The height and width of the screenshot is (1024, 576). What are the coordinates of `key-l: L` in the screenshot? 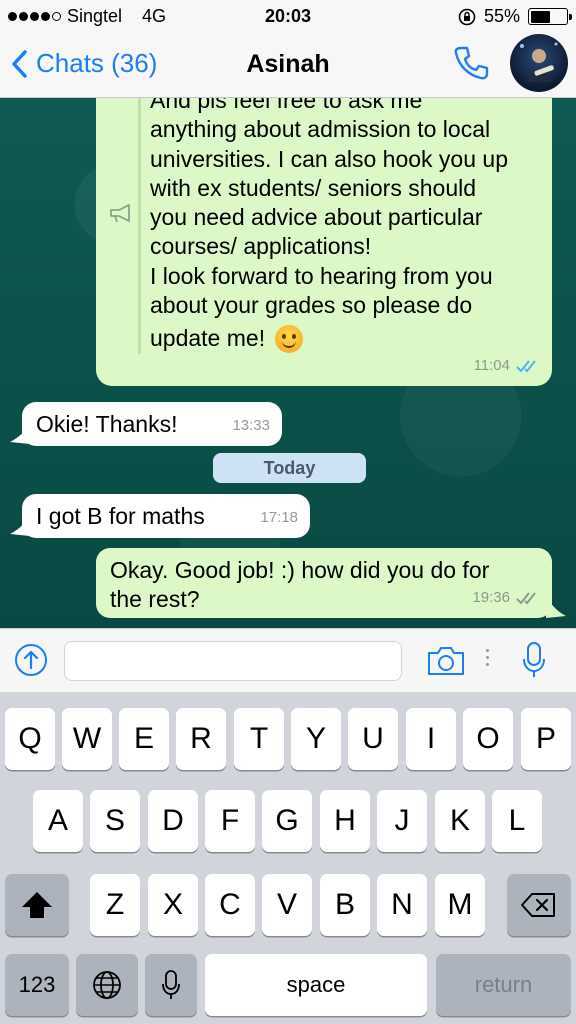 It's located at (517, 821).